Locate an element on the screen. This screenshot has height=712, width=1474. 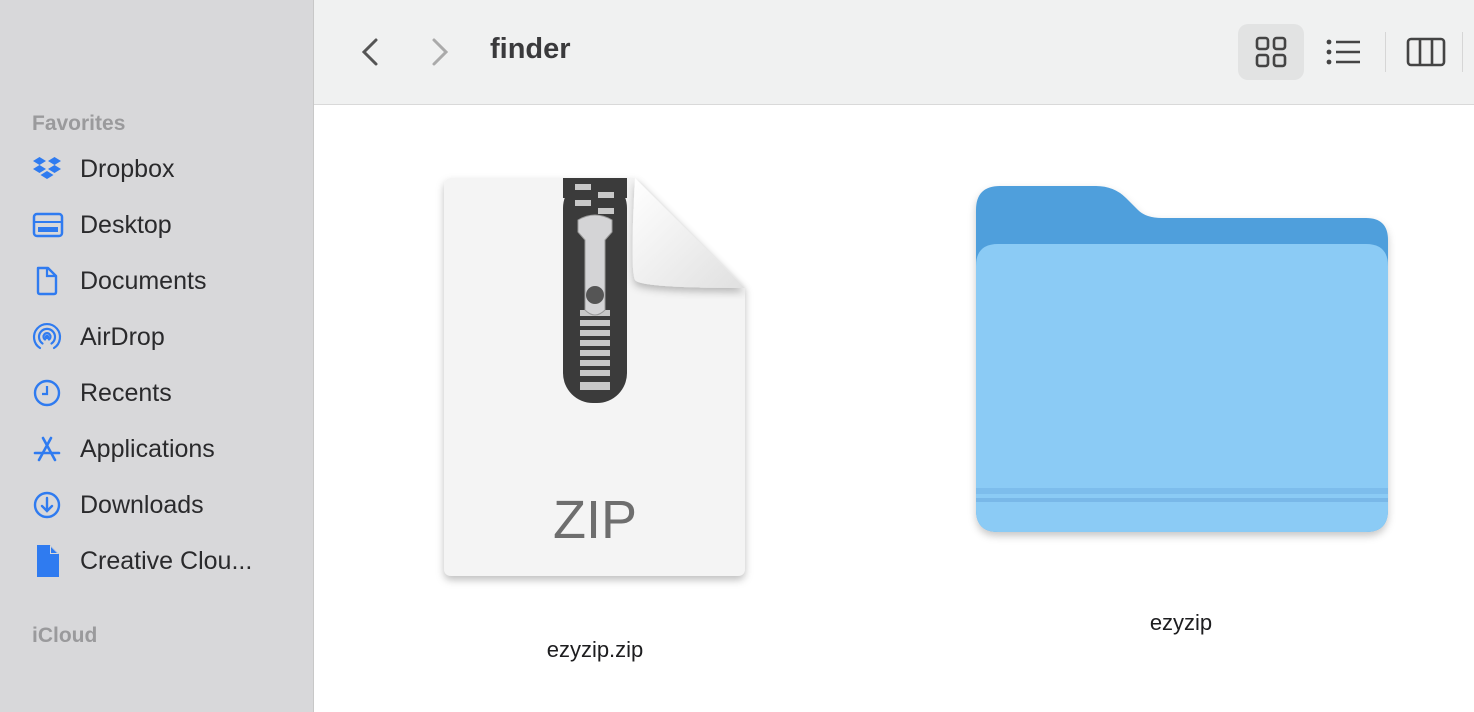
sidebar-item-label: Desktop is located at coordinates (126, 224).